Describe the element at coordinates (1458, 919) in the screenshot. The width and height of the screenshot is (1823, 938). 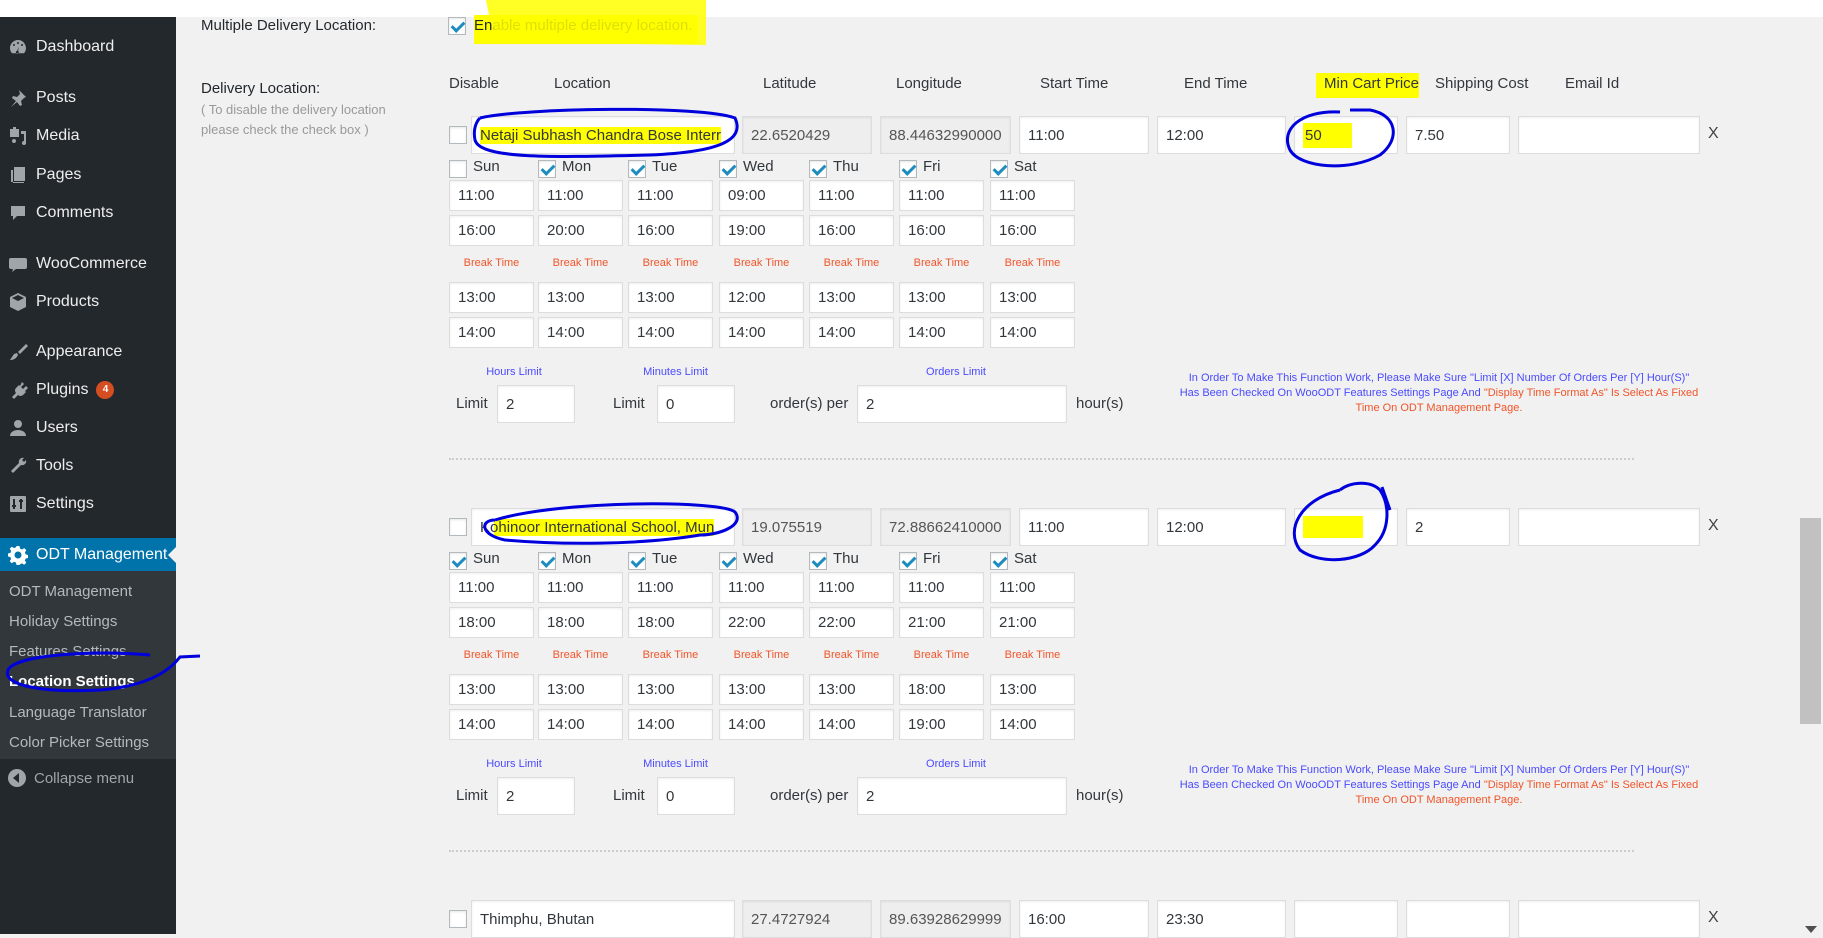
I see `shipping-cost-input` at that location.